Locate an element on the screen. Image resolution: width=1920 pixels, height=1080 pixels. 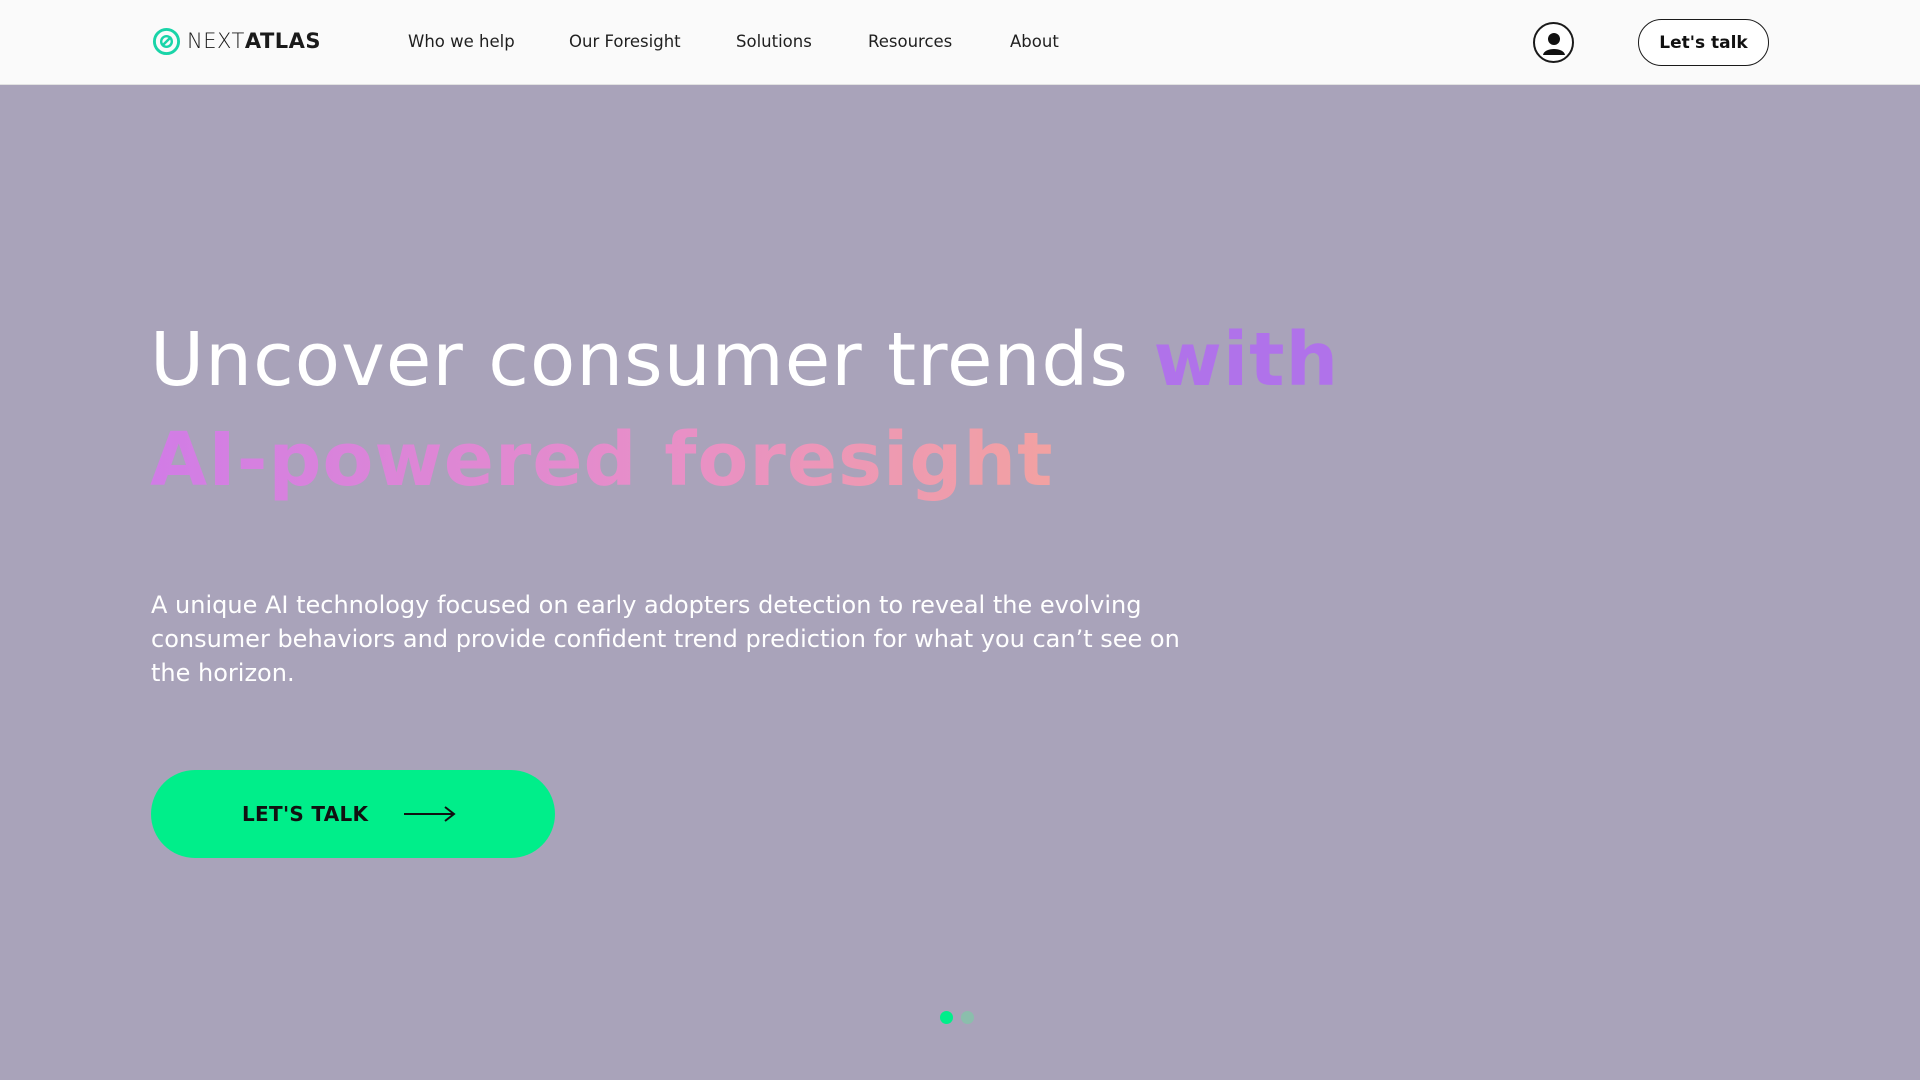
brand-name-light: NEXT is located at coordinates (216, 41).